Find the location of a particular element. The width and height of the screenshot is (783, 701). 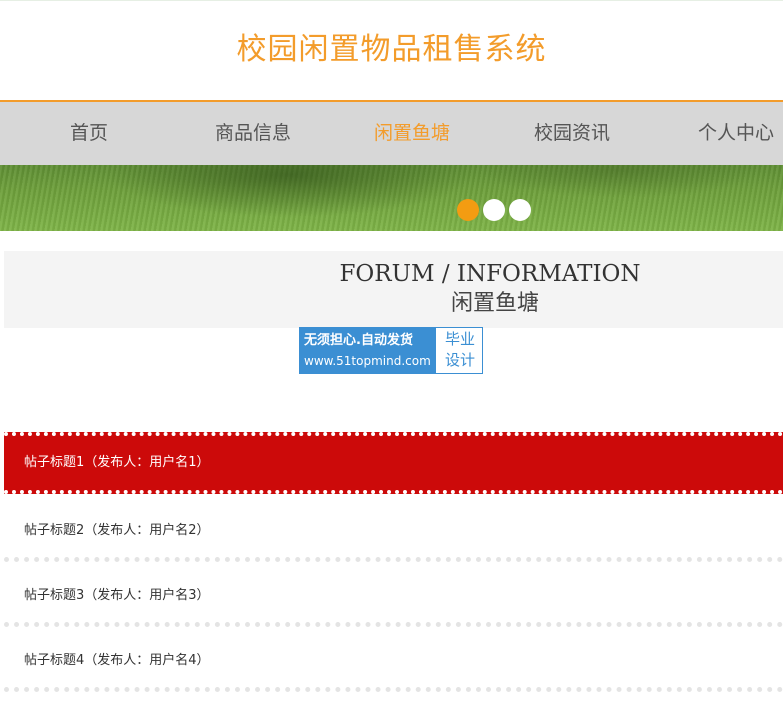

nav-item-profile: 个人中心 is located at coordinates (734, 133).